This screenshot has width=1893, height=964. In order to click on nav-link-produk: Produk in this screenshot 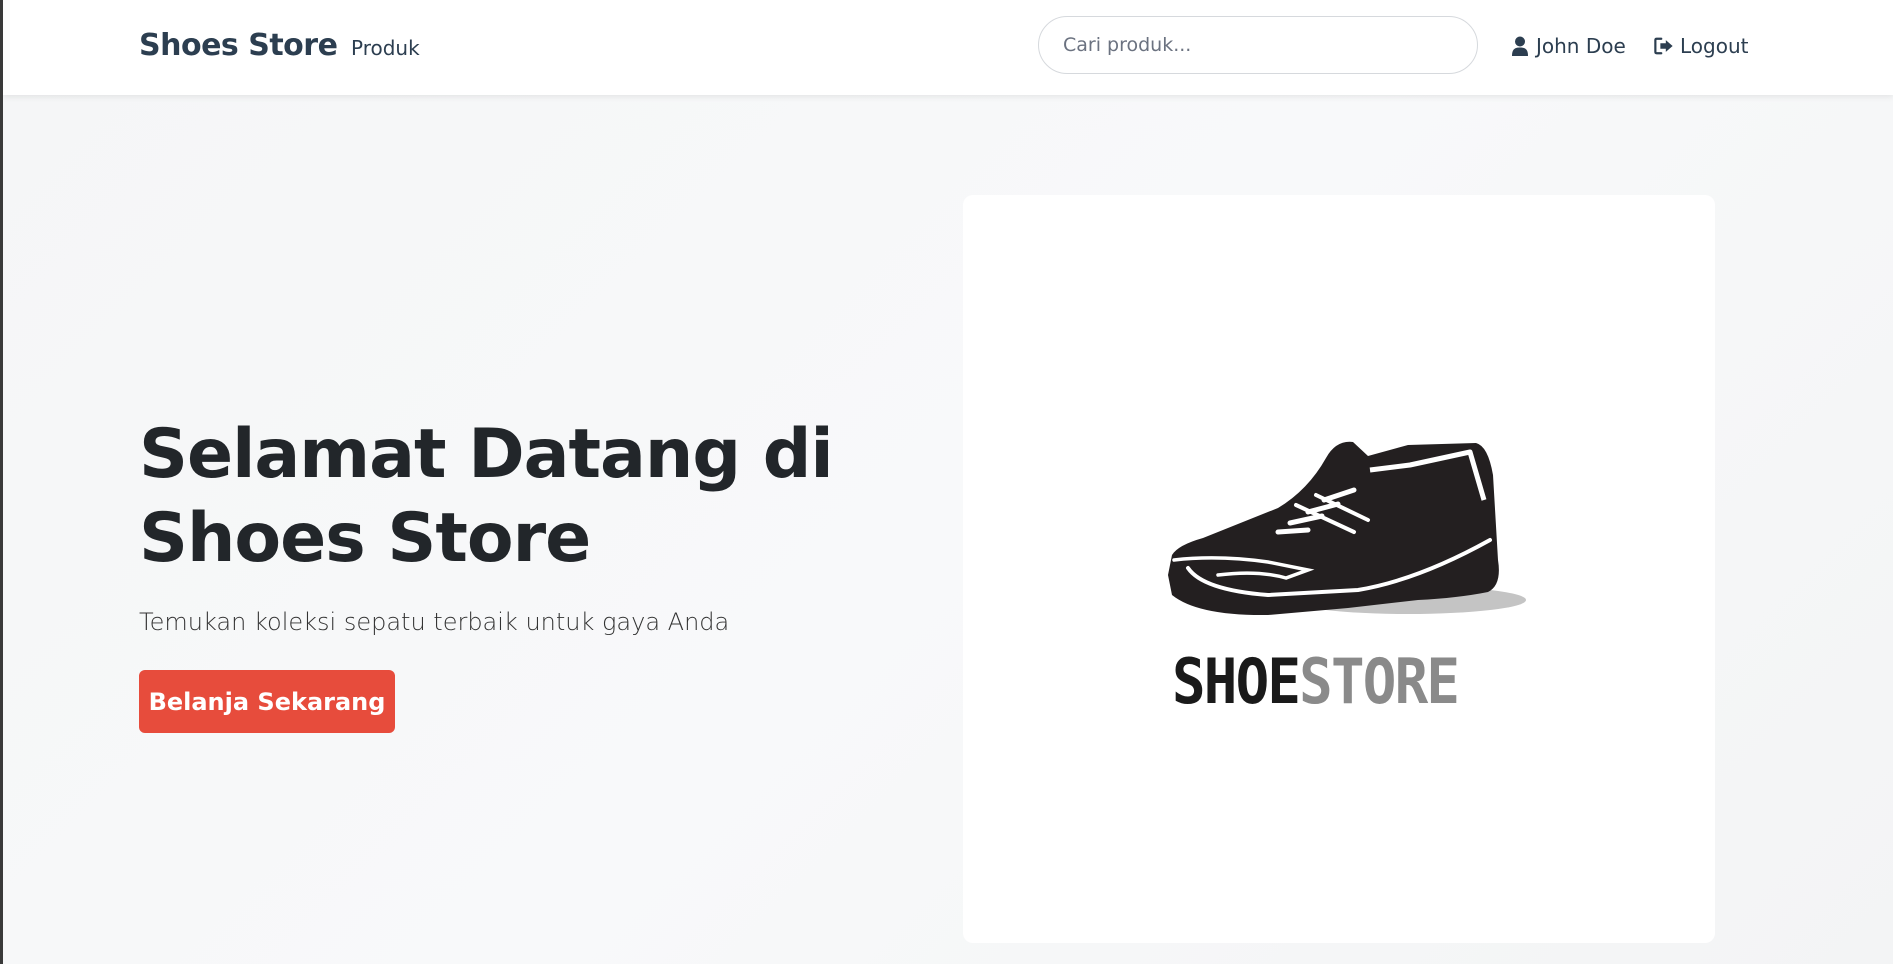, I will do `click(385, 48)`.